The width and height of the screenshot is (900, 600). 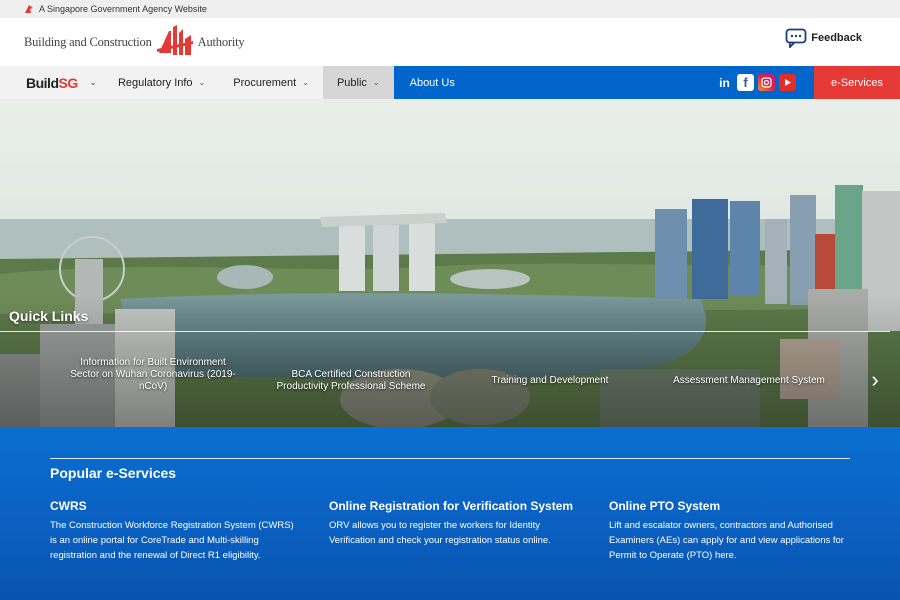 I want to click on bca-logo-mark-icon, so click(x=174, y=40).